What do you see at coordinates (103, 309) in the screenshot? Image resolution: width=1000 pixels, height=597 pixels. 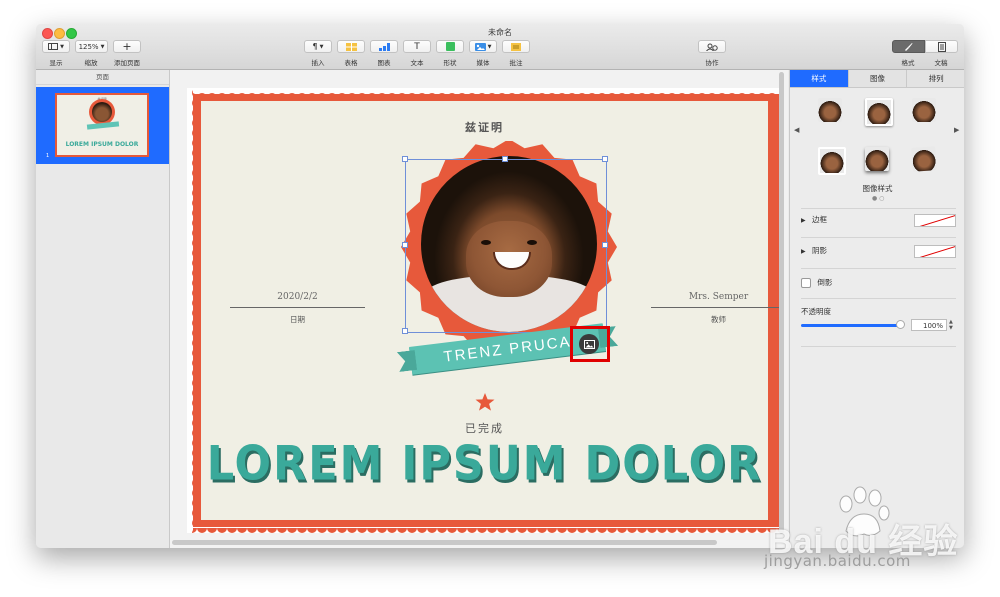 I see `page-thumbnails-sidebar: 页面 兹证明 LOREM IPSUM DOLOR 1` at bounding box center [103, 309].